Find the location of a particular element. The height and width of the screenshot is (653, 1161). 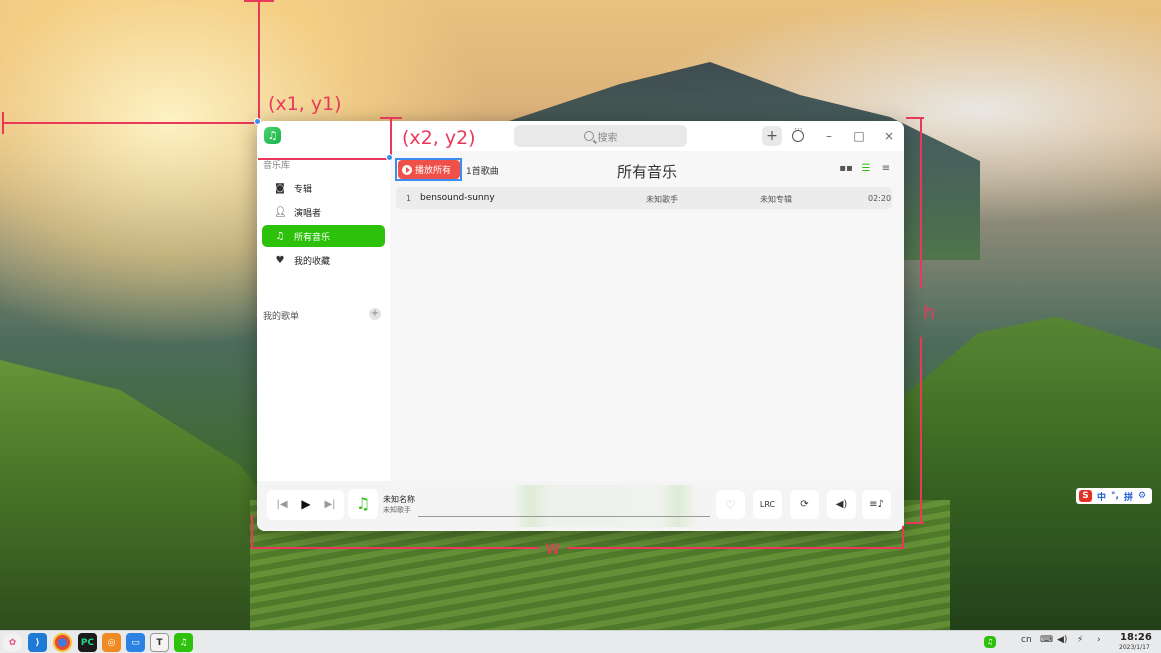

vscode-icon: ⟩ is located at coordinates (37, 642).